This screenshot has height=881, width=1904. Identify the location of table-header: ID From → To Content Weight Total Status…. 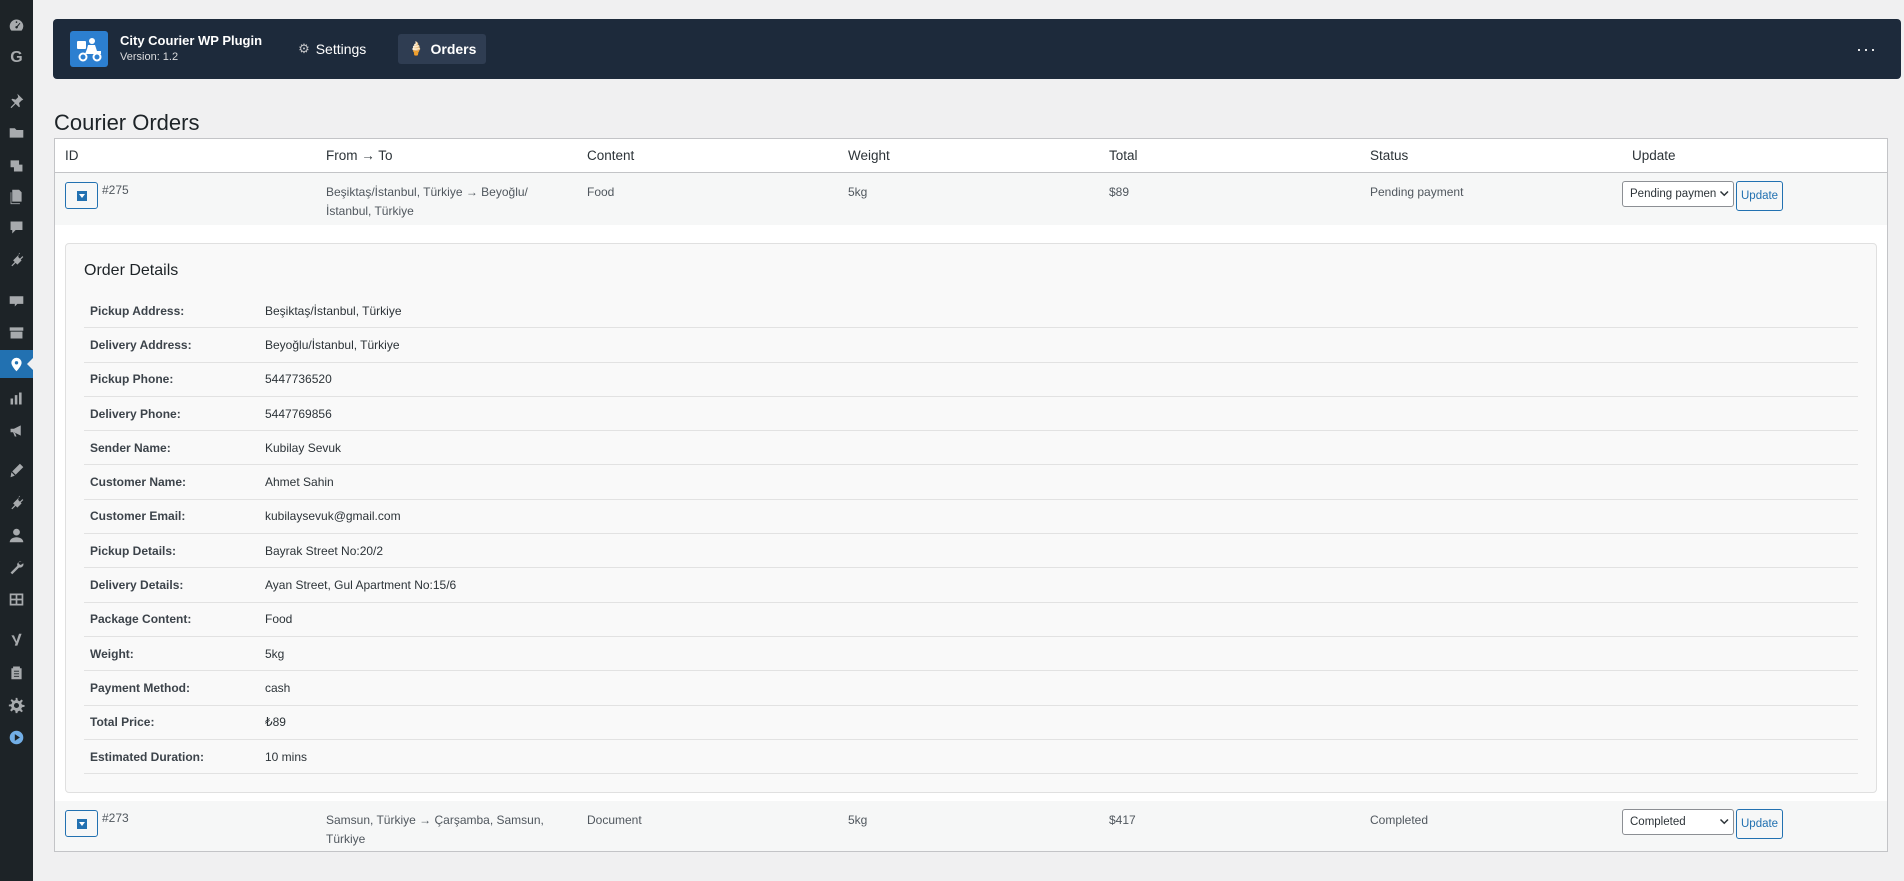
(971, 156).